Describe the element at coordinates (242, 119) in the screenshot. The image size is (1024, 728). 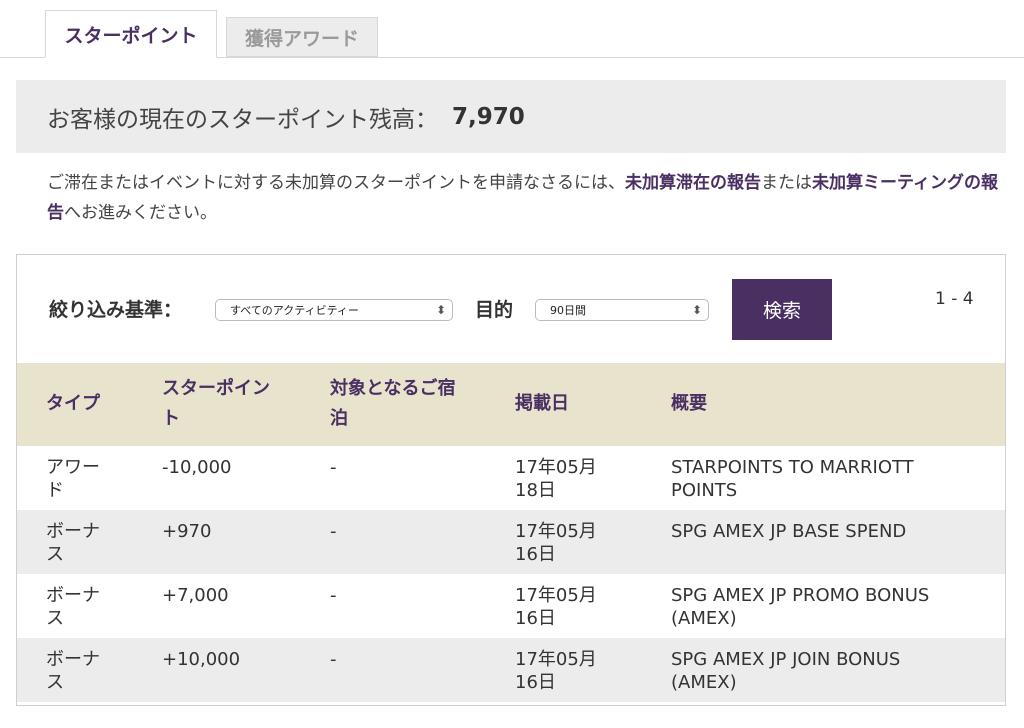
I see `balance-label: お客様の現在のスターポイント残高：` at that location.